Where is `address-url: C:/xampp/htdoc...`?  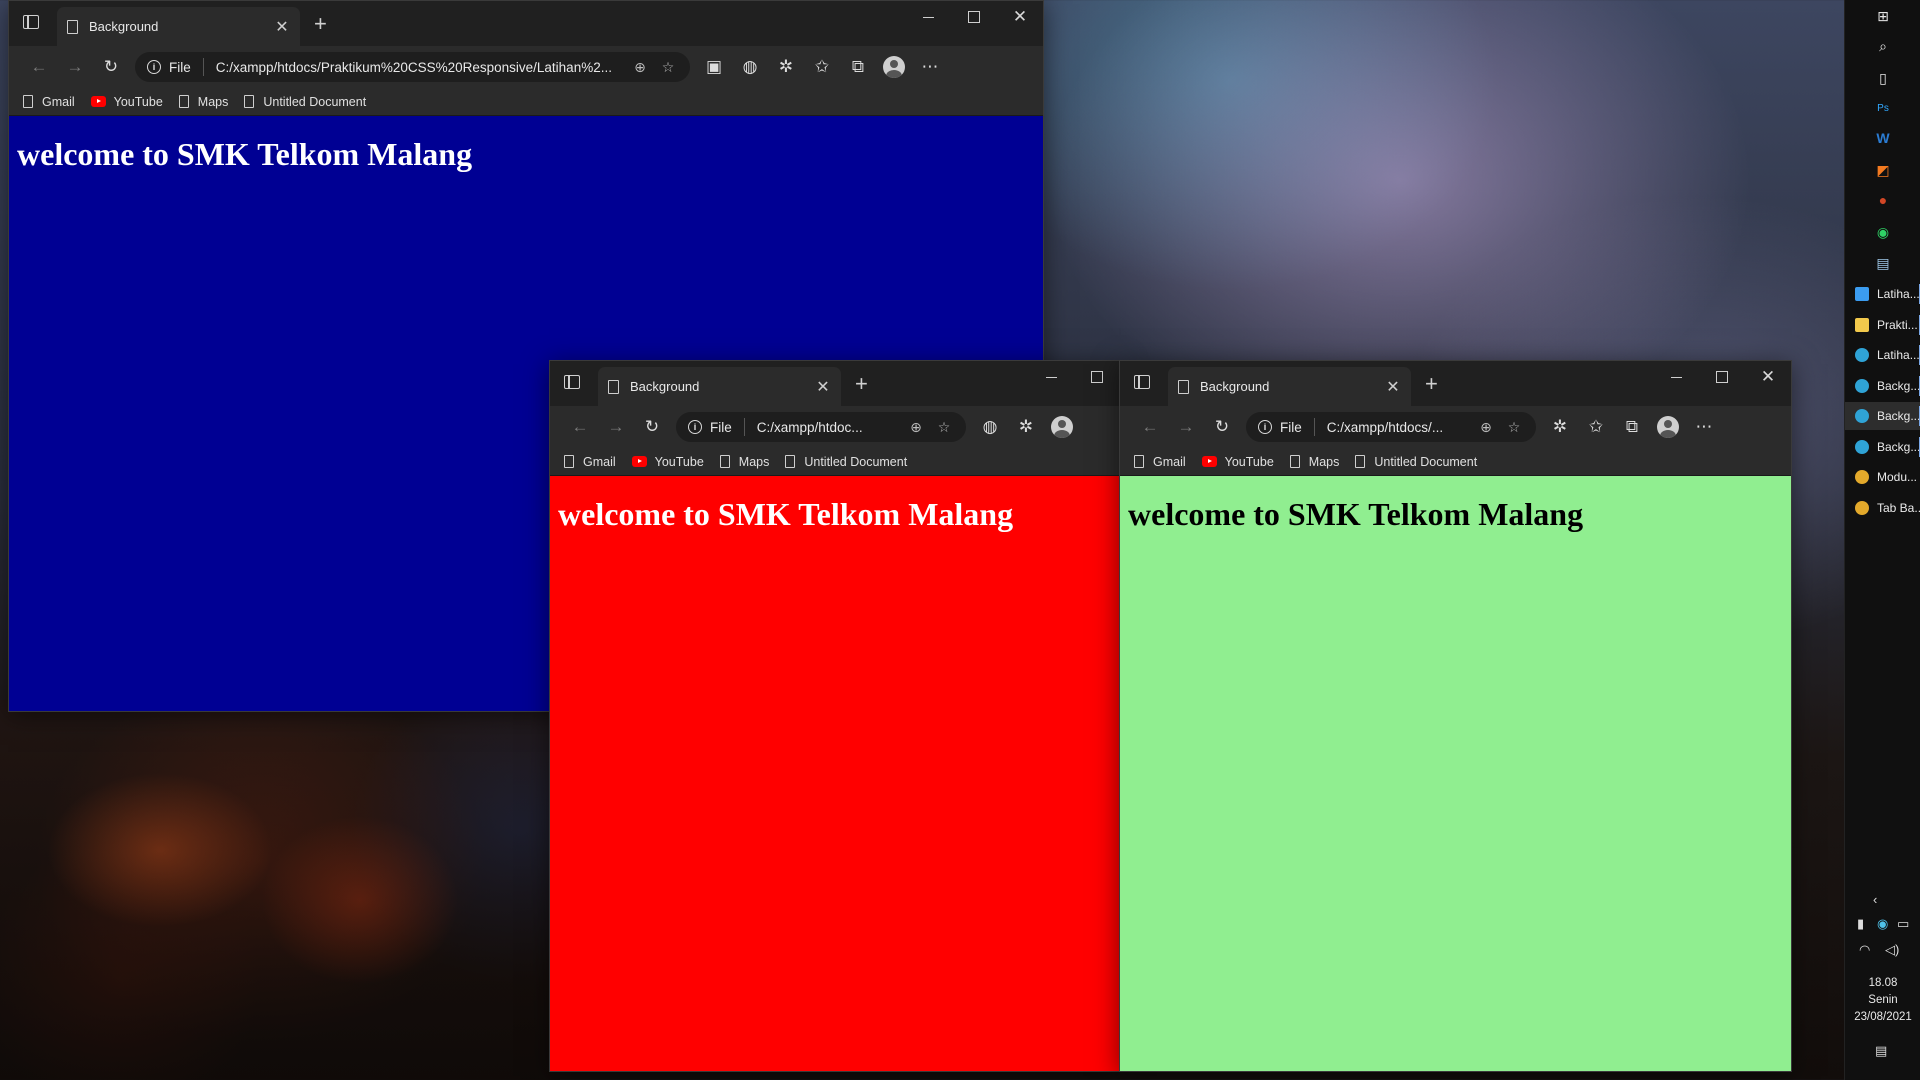 address-url: C:/xampp/htdoc... is located at coordinates (829, 427).